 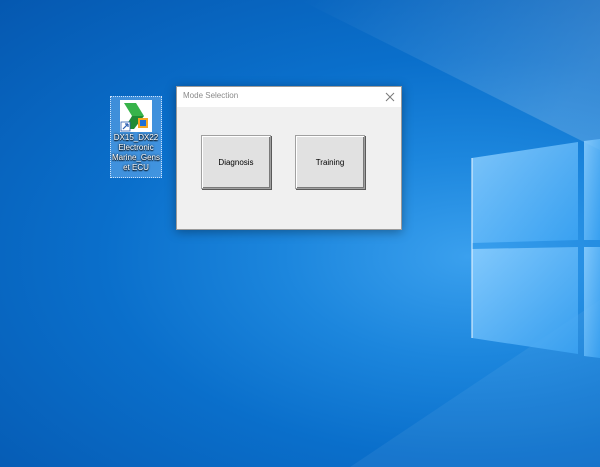 I want to click on window-pane-top-left, so click(x=525, y=192).